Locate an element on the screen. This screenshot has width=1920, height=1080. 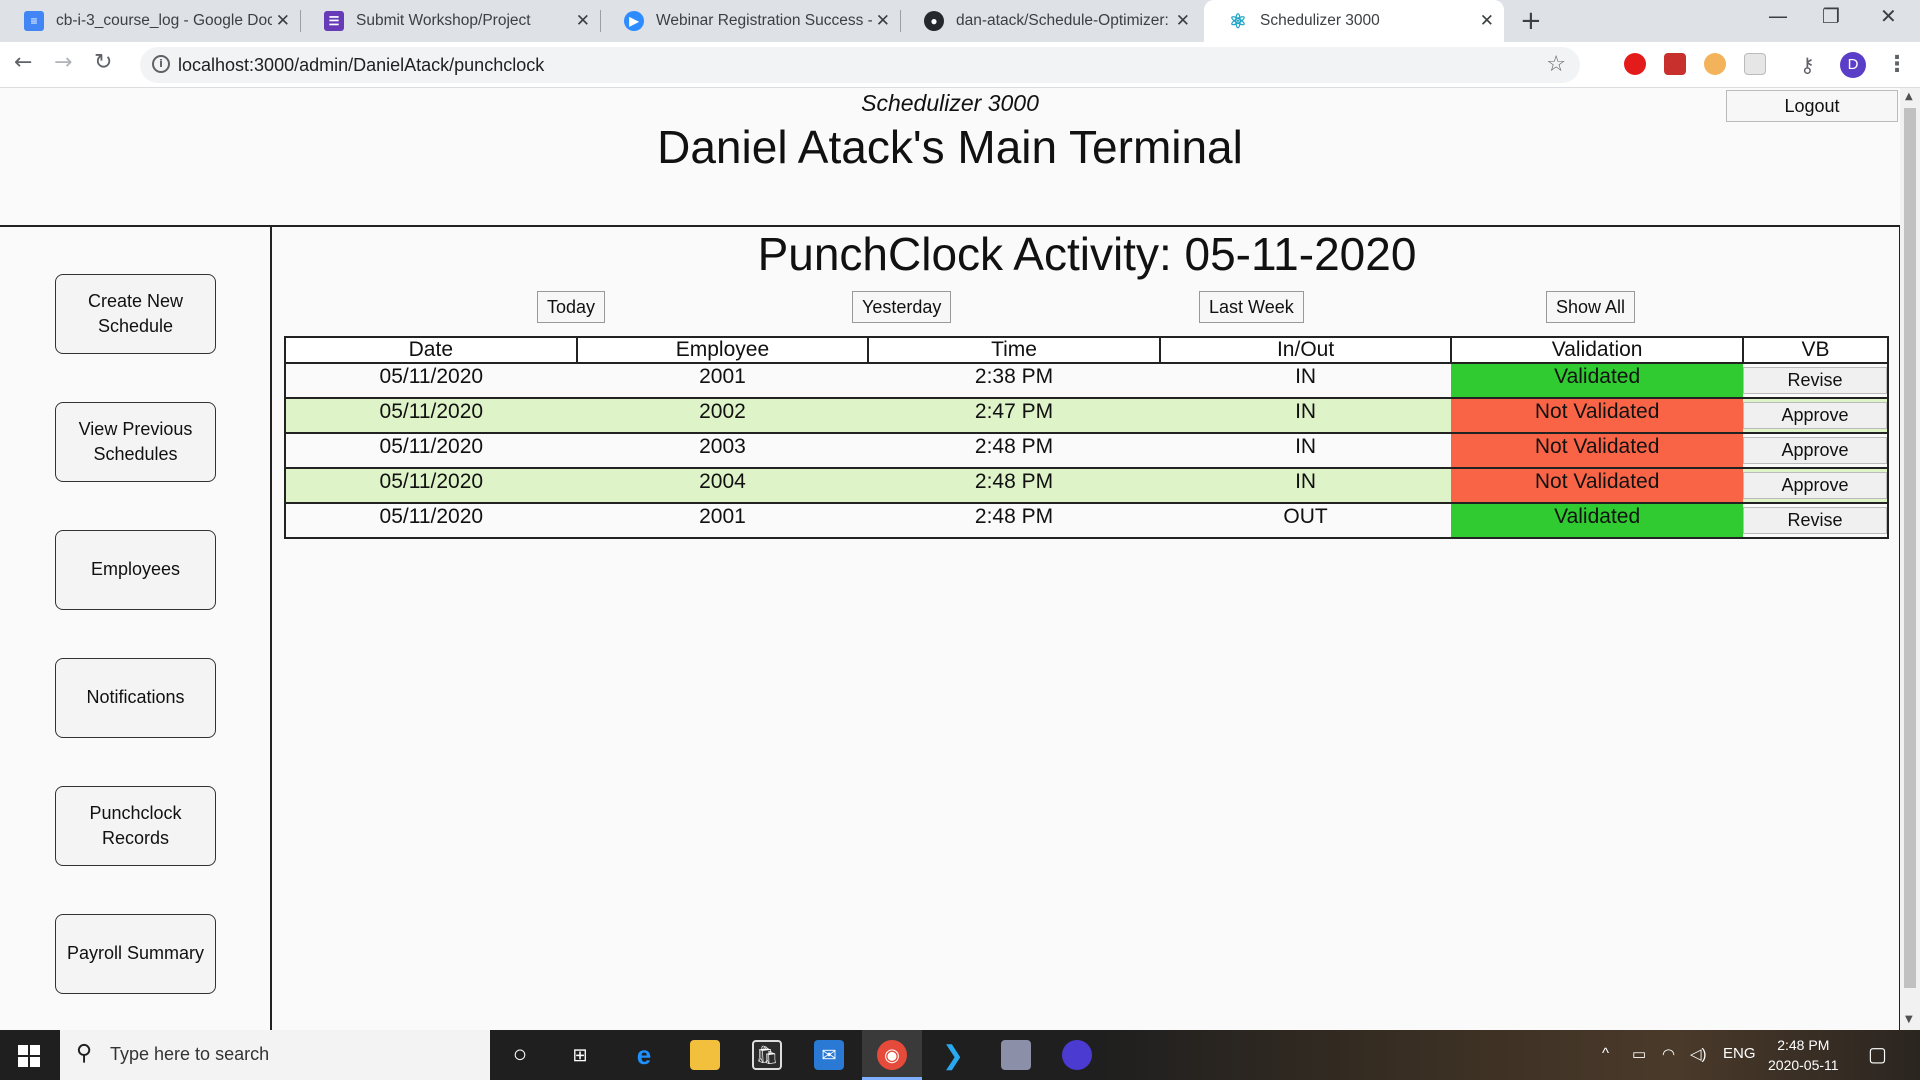
vscode-icon: ❯ is located at coordinates (953, 1055).